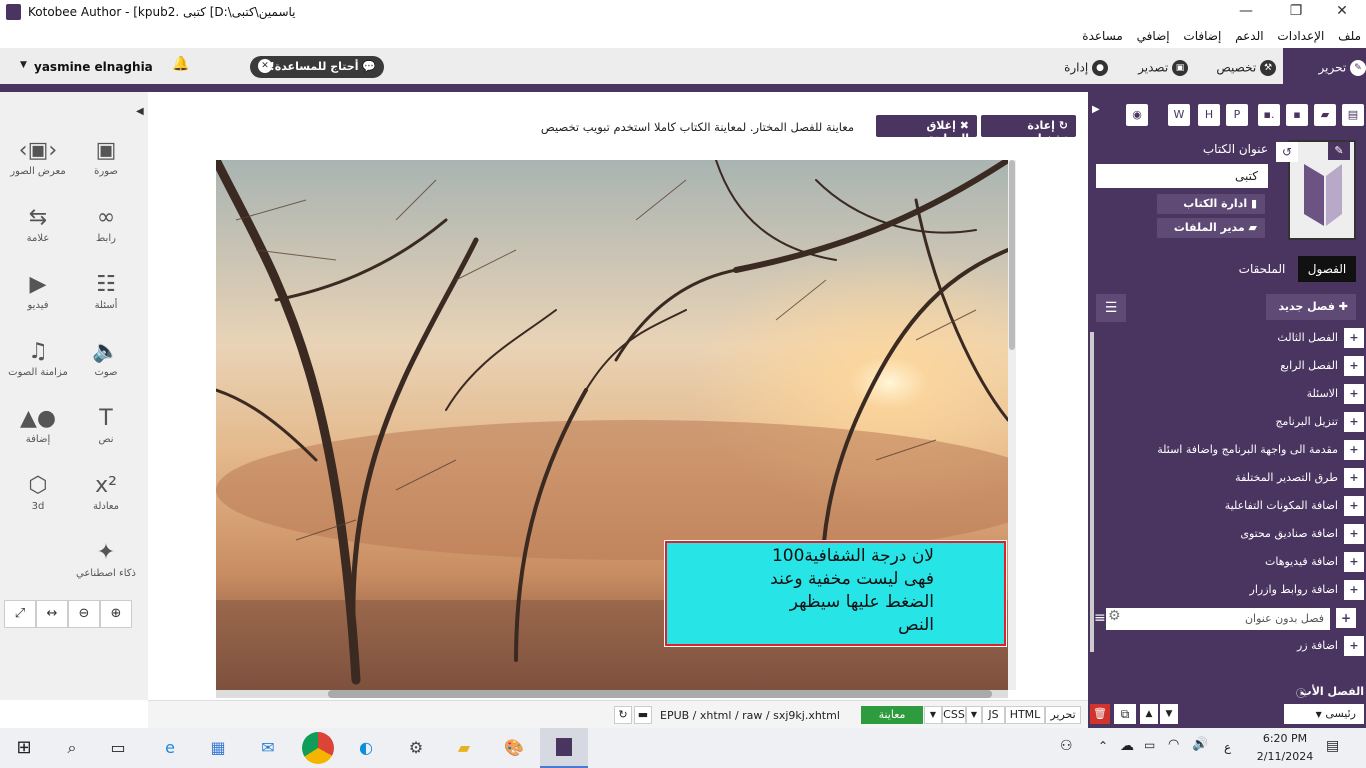  What do you see at coordinates (1235, 563) in the screenshot?
I see `chapter-item: + اضافة فيديوهات` at bounding box center [1235, 563].